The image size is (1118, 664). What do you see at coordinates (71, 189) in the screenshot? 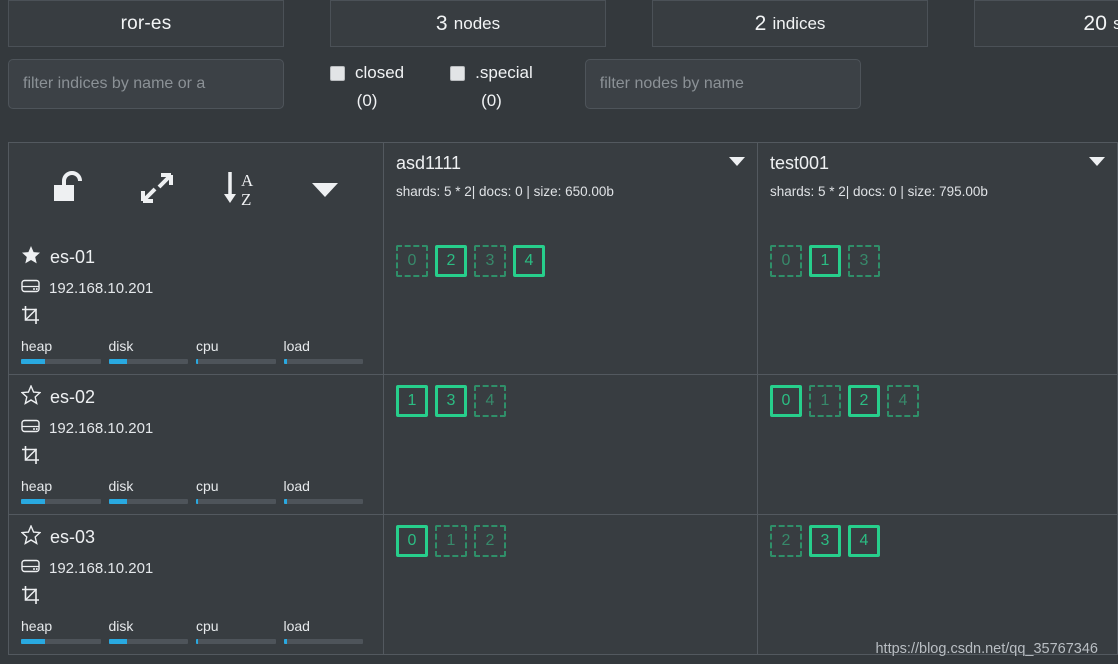
I see `unlock-icon` at bounding box center [71, 189].